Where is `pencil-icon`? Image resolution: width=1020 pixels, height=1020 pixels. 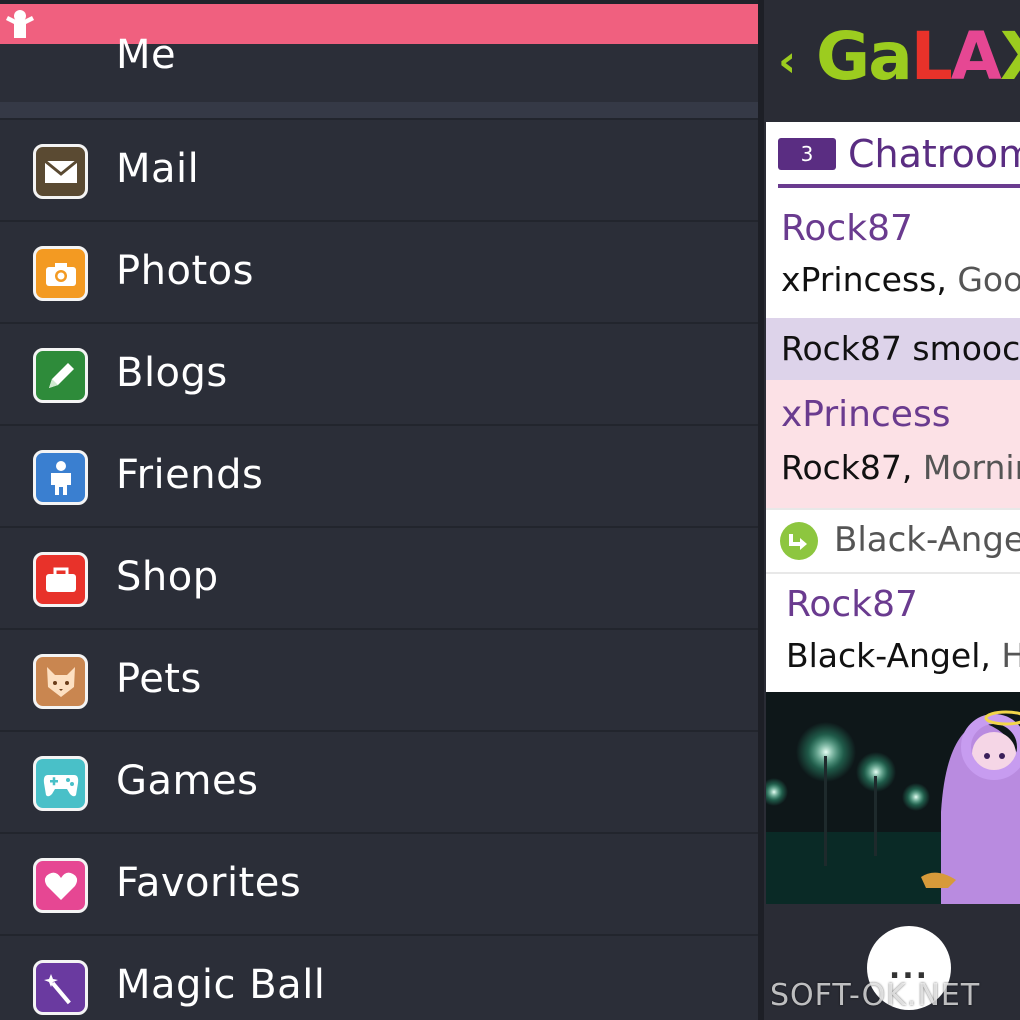 pencil-icon is located at coordinates (60, 375).